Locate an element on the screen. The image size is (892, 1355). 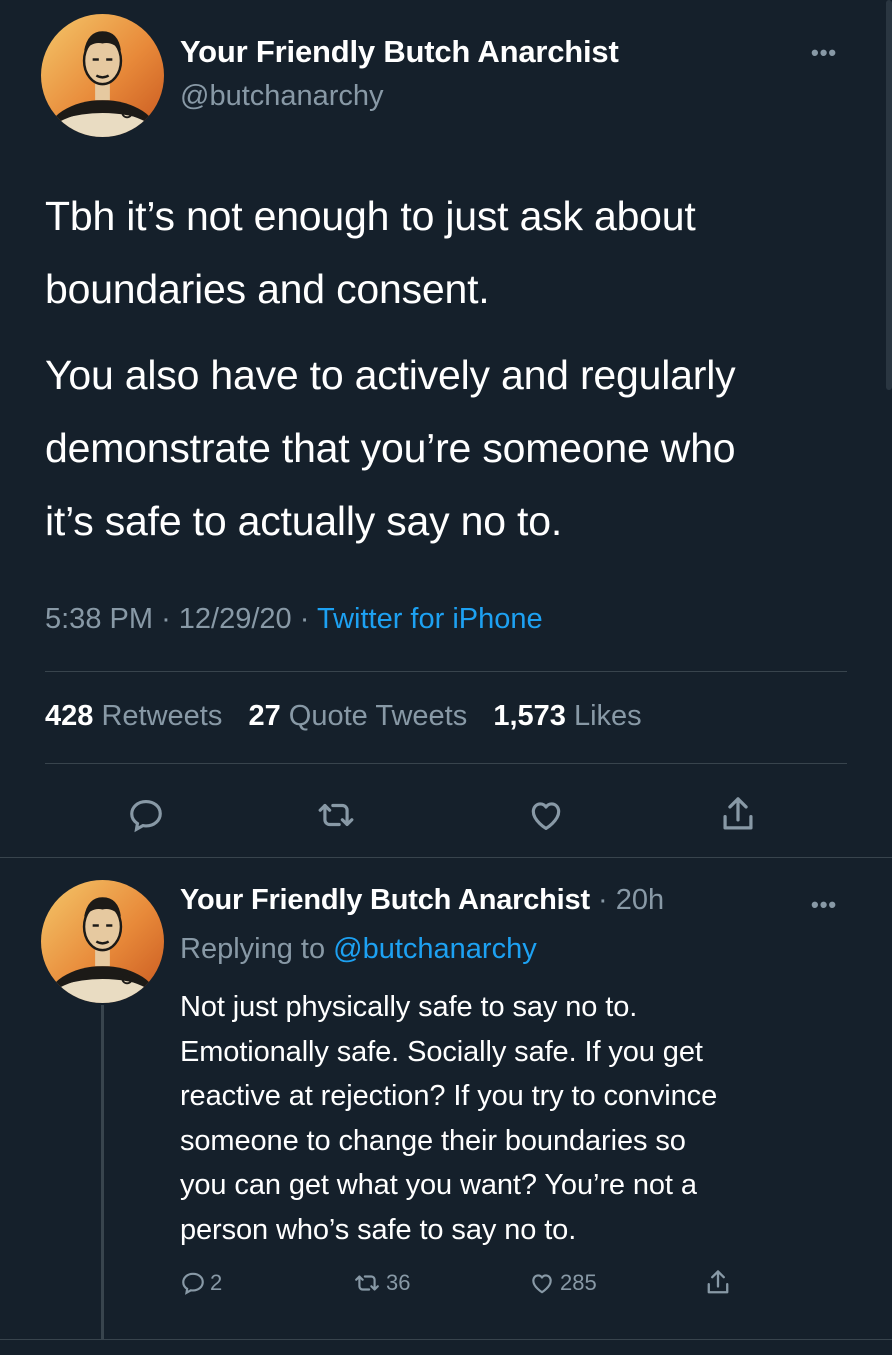
reply-text-line: Not just physically safe to say no to. is located at coordinates (409, 1007).